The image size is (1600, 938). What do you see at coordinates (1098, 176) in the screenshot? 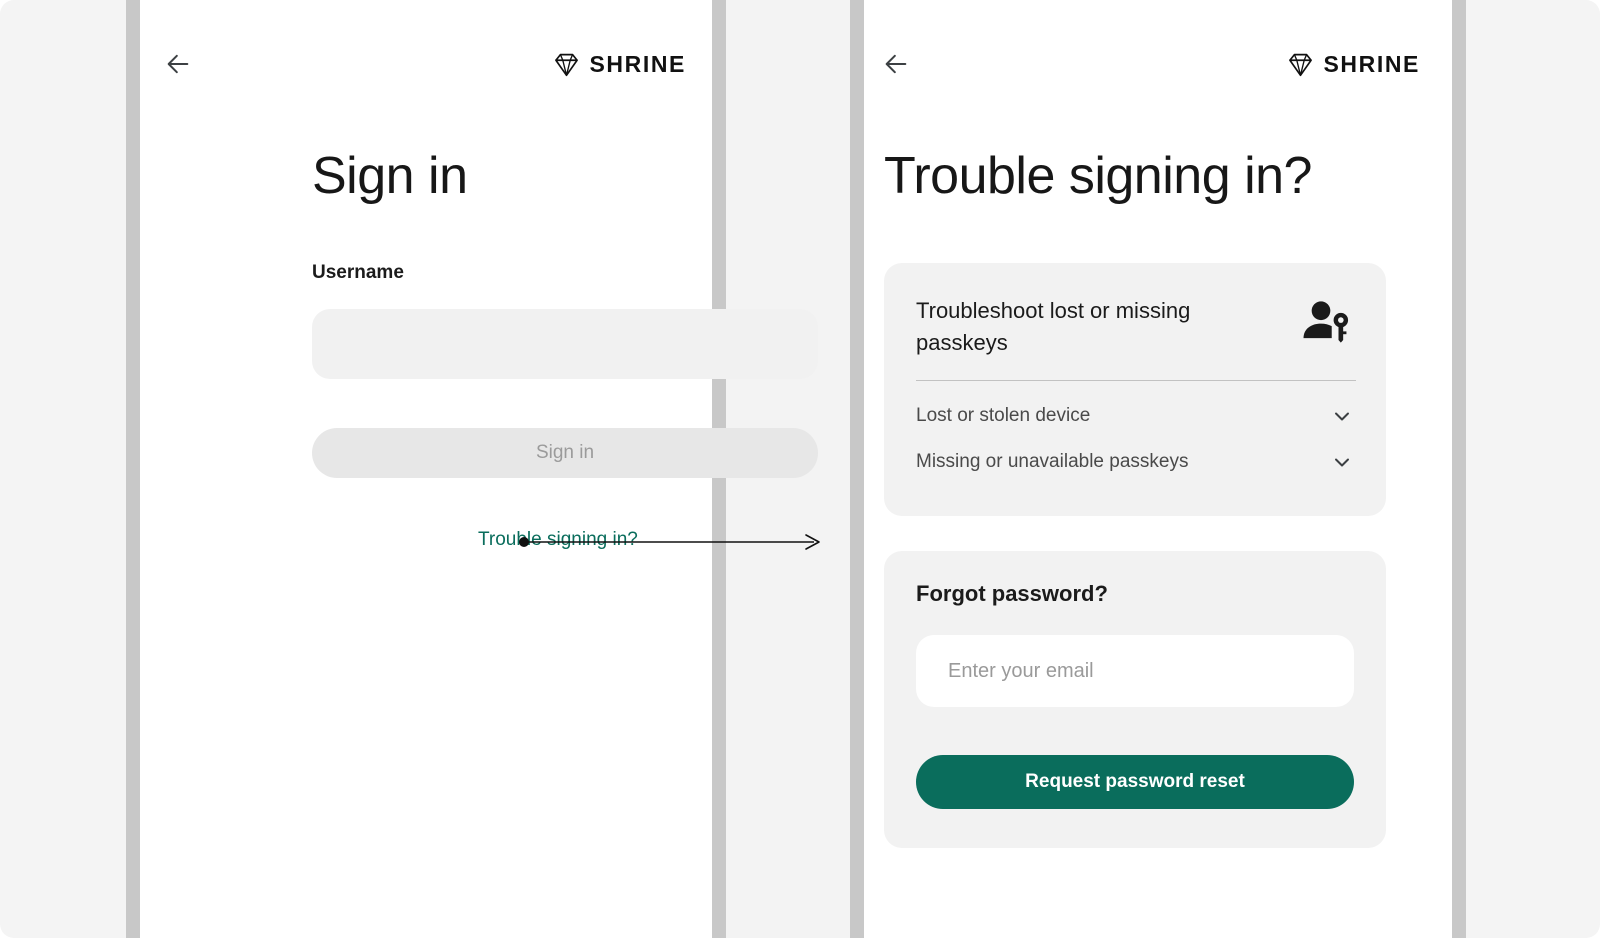
I see `page-title-right: Trouble signing in?` at bounding box center [1098, 176].